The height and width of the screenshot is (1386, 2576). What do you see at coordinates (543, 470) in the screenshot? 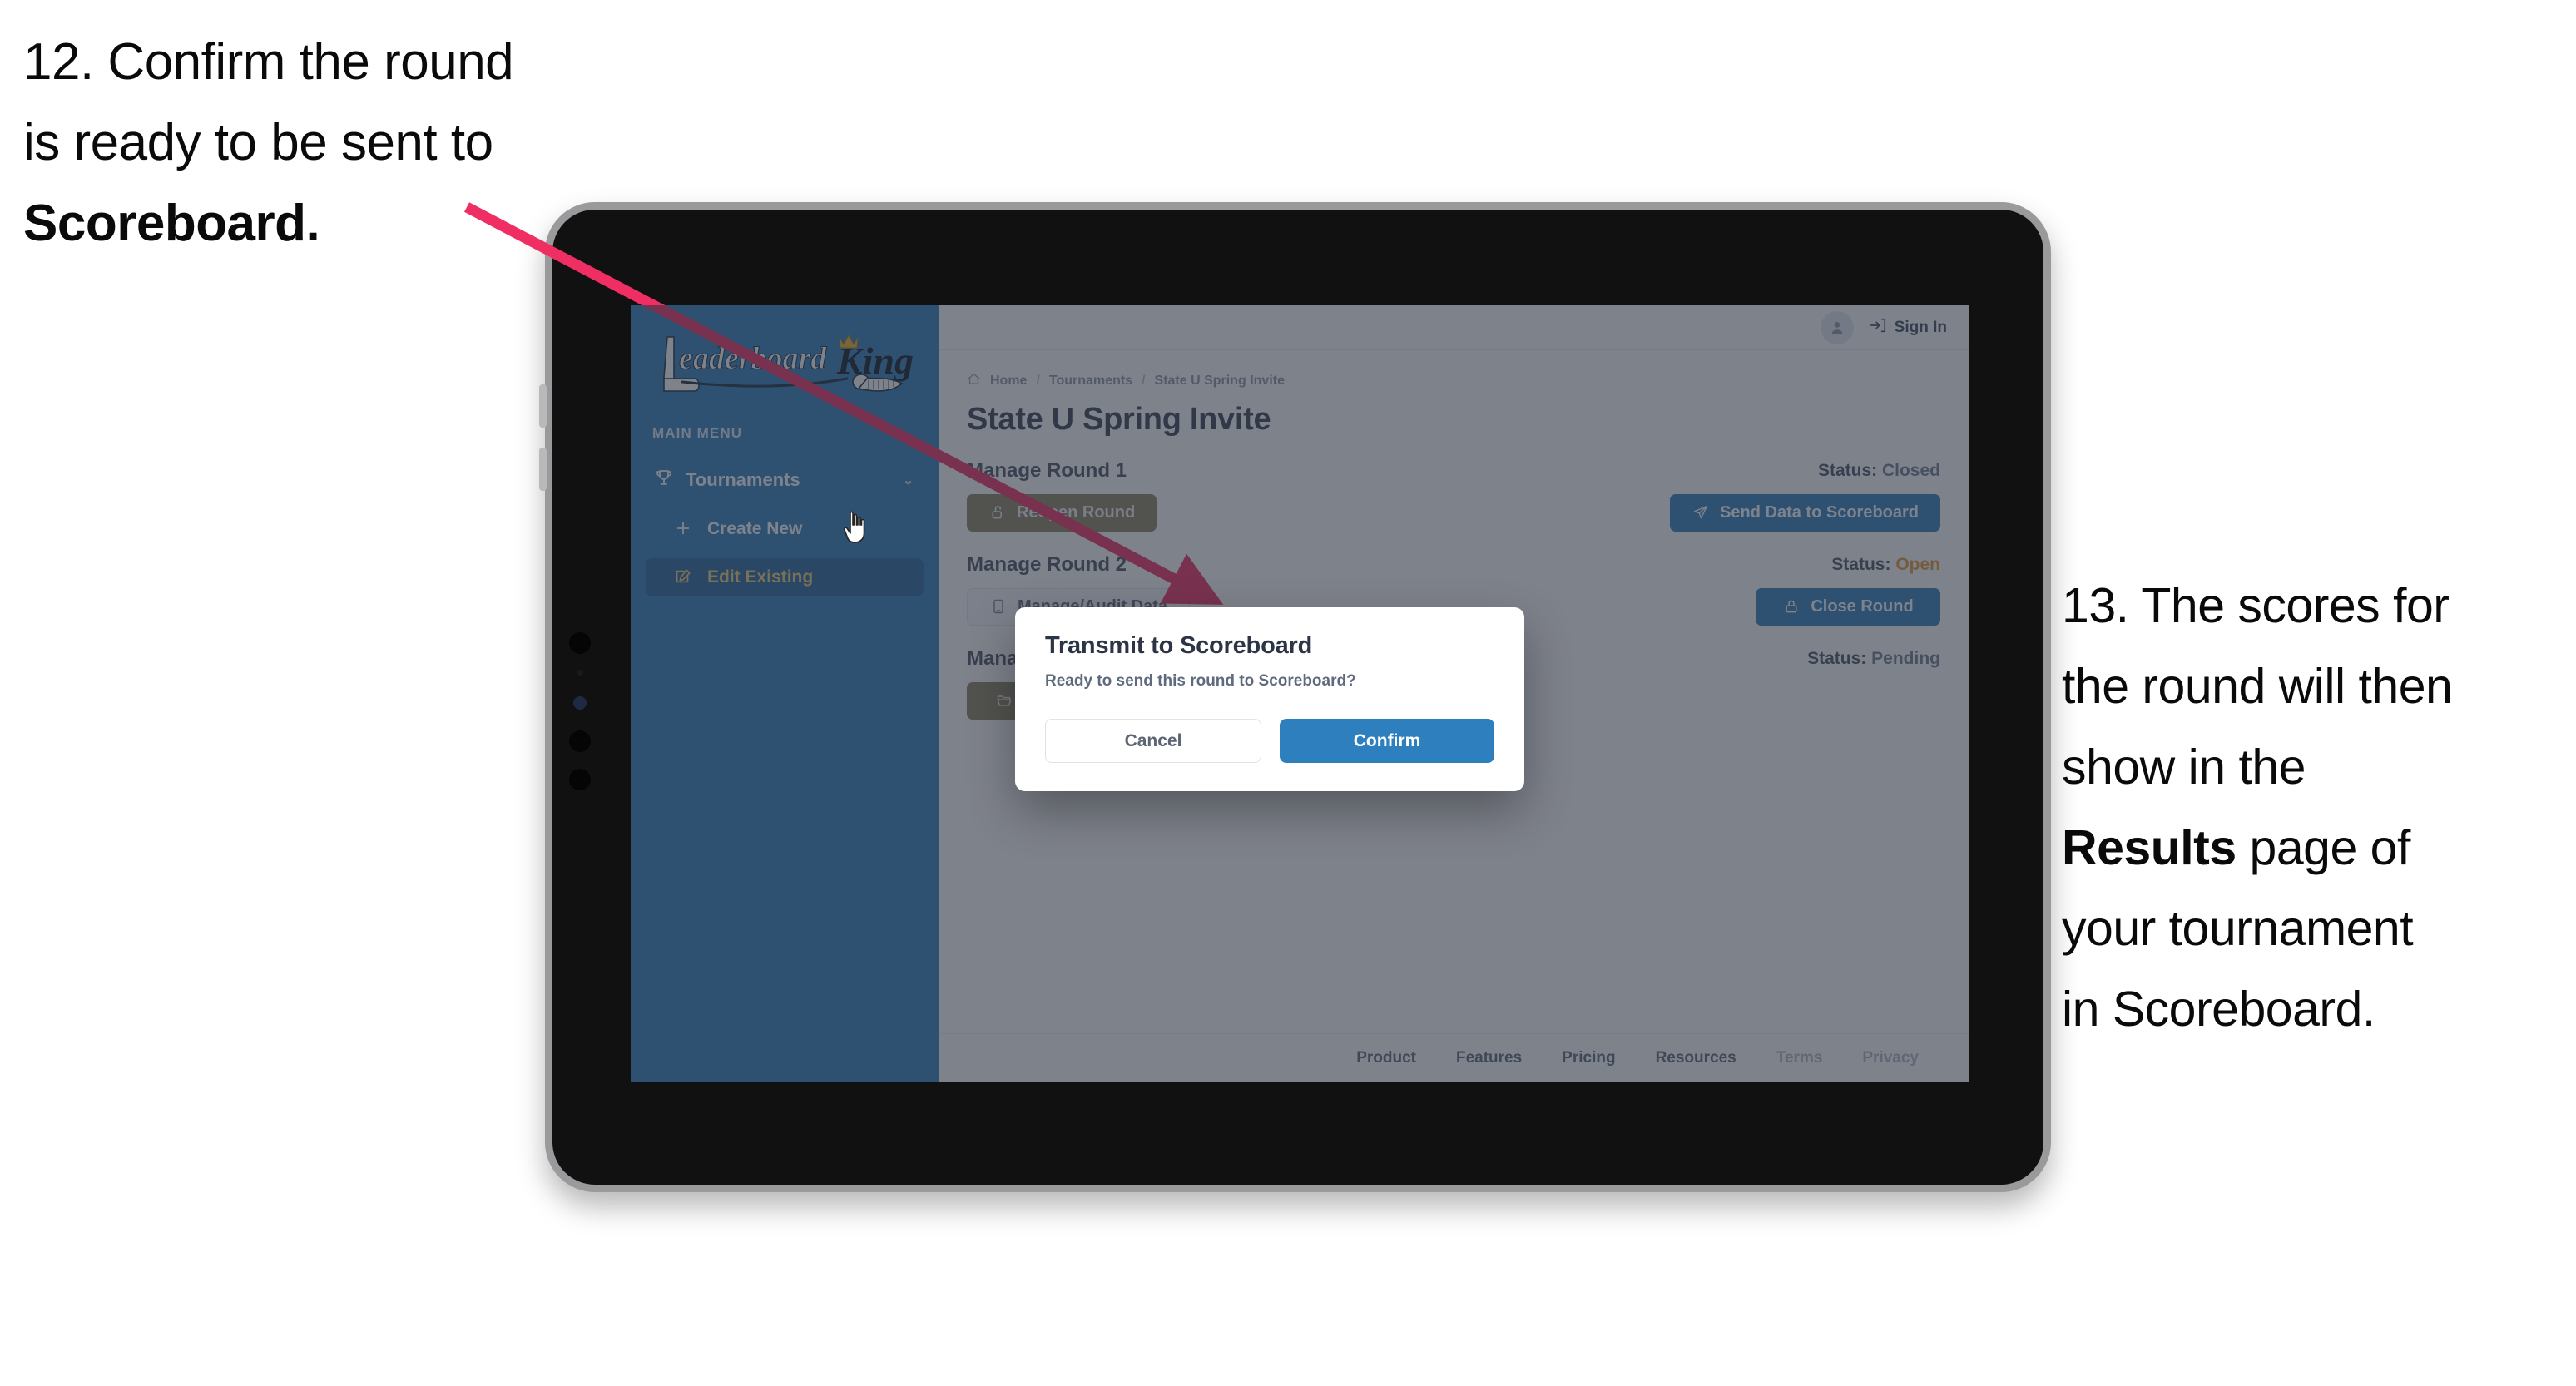
I see `tablet-volume-down-button` at bounding box center [543, 470].